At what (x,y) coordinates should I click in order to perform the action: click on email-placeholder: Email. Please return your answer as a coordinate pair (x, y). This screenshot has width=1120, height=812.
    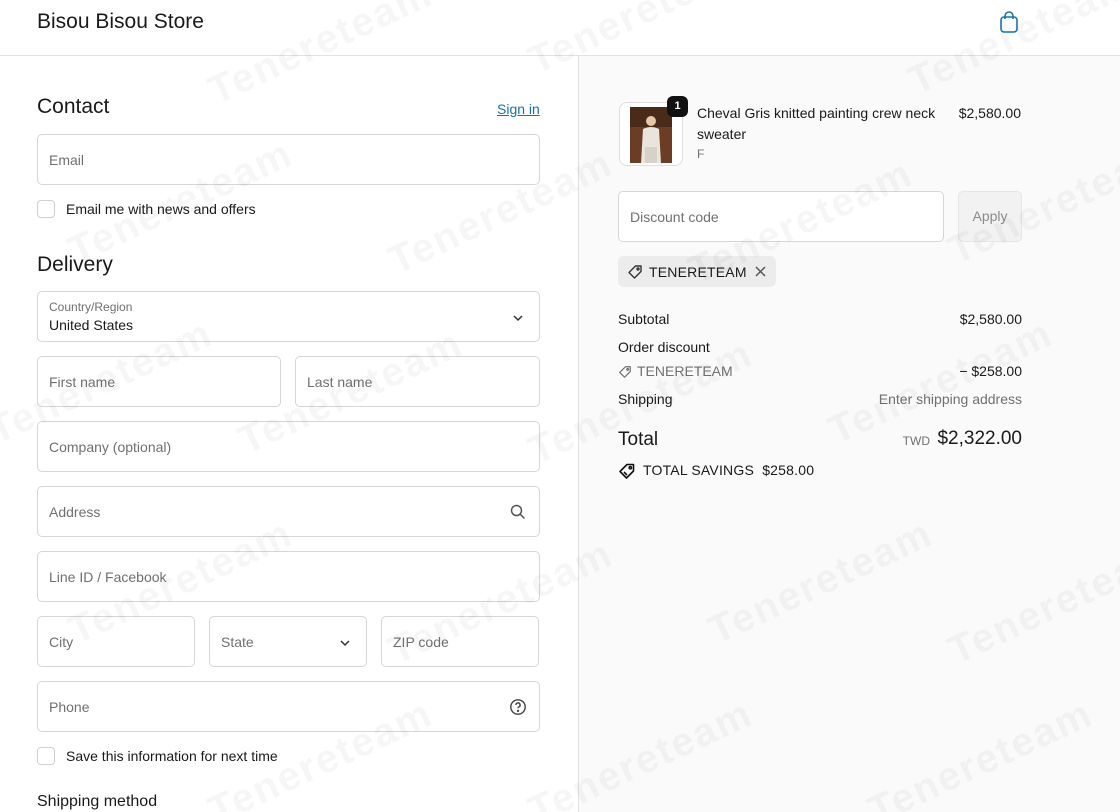
    Looking at the image, I should click on (67, 160).